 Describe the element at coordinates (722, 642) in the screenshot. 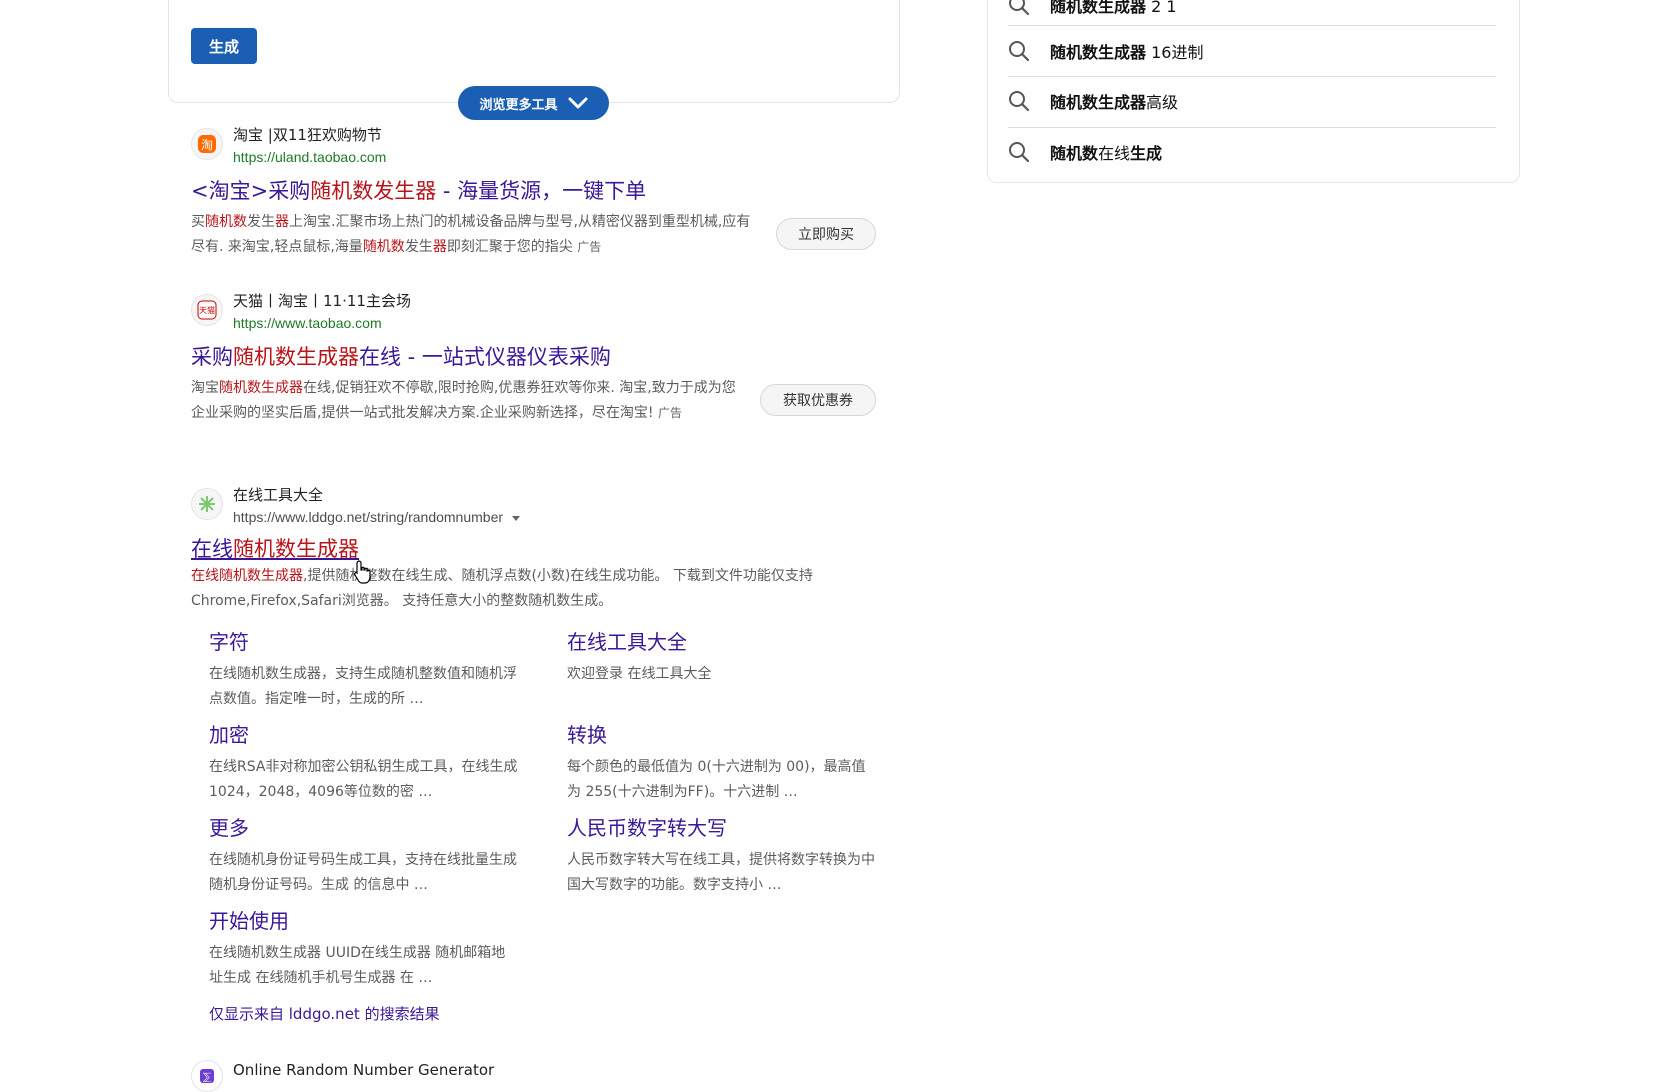

I see `sitelink-title: 在线工具大全` at that location.